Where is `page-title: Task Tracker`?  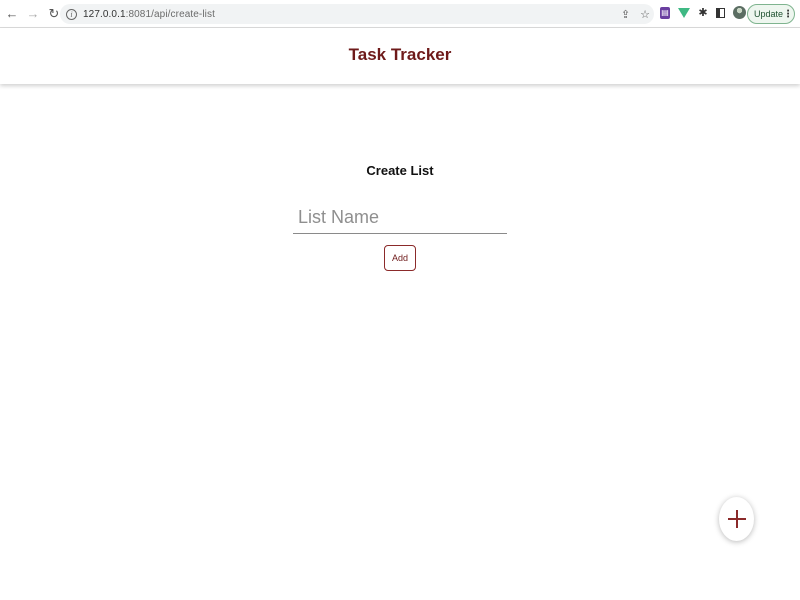
page-title: Task Tracker is located at coordinates (400, 54).